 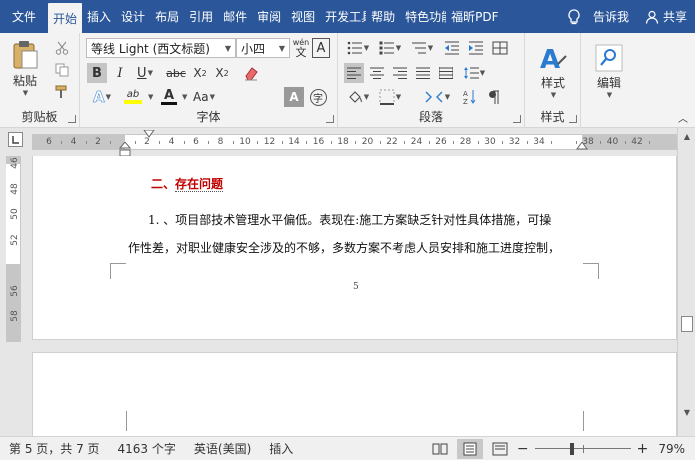 I want to click on character-shading-button: A, so click(x=294, y=97).